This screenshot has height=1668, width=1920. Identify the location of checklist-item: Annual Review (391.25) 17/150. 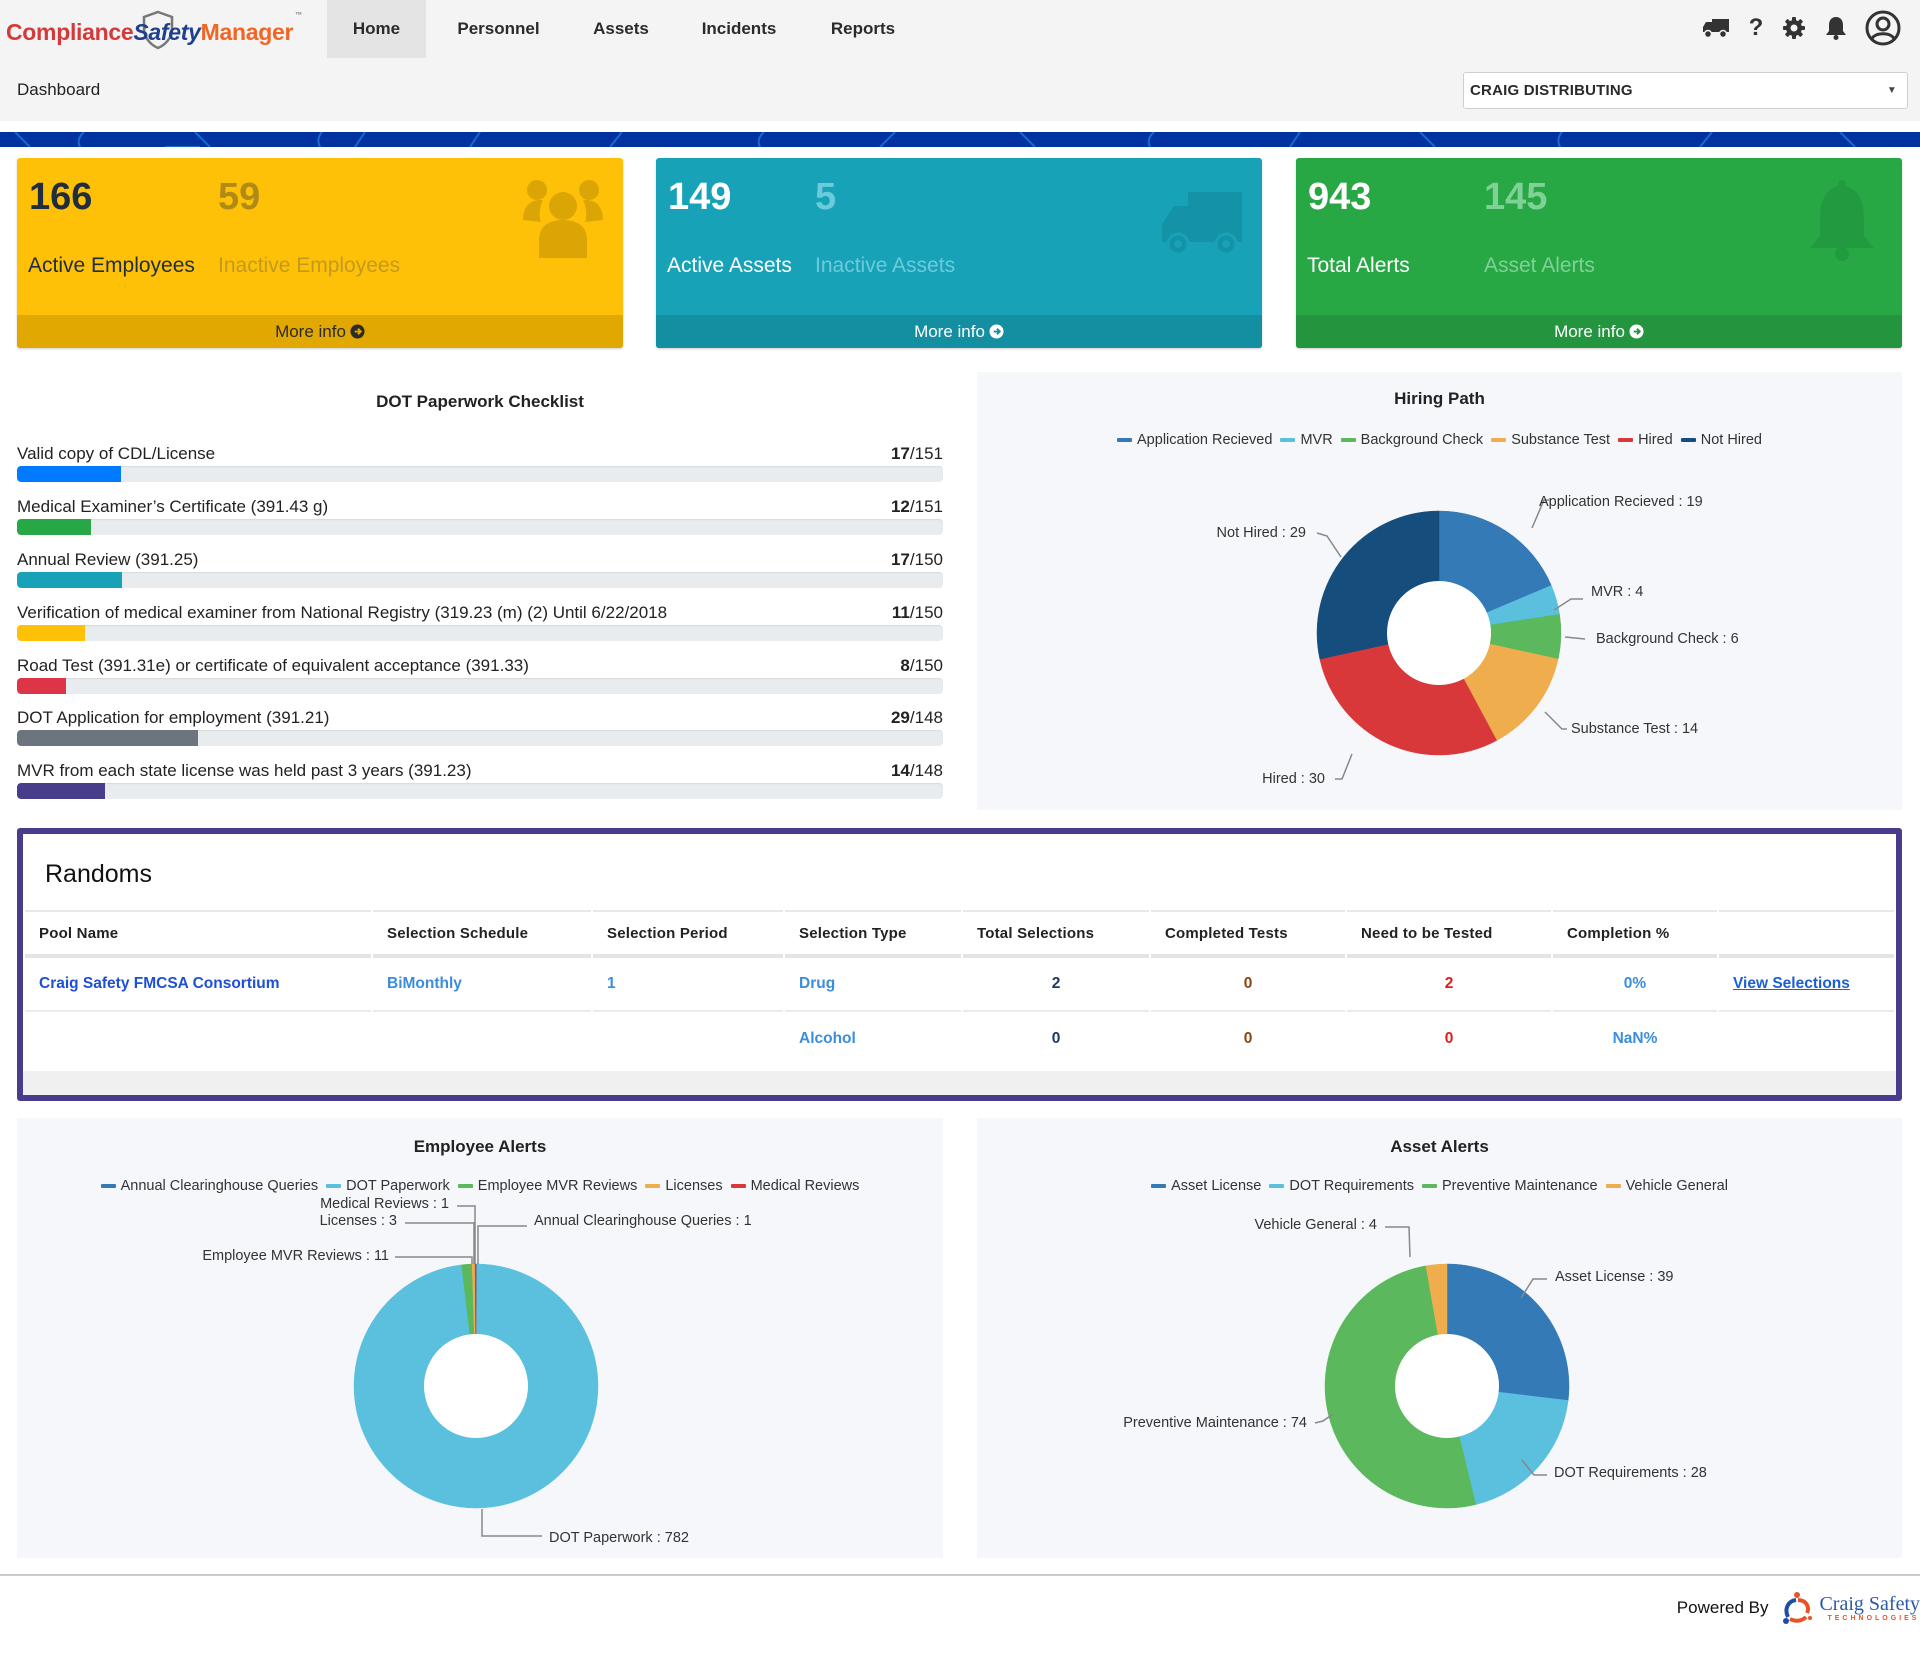
(480, 575).